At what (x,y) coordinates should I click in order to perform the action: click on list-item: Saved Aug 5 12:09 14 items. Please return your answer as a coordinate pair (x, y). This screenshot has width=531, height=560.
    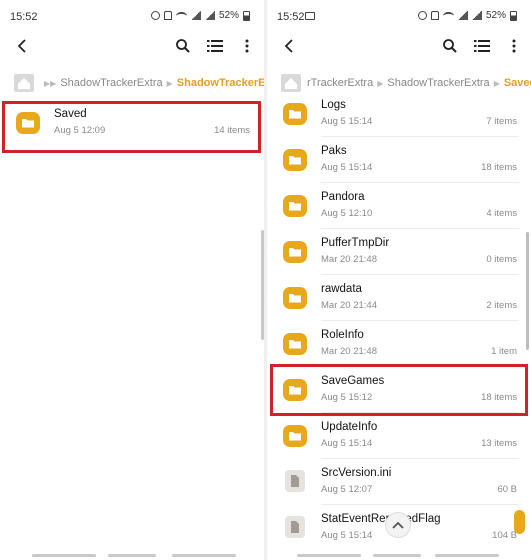
    Looking at the image, I should click on (132, 123).